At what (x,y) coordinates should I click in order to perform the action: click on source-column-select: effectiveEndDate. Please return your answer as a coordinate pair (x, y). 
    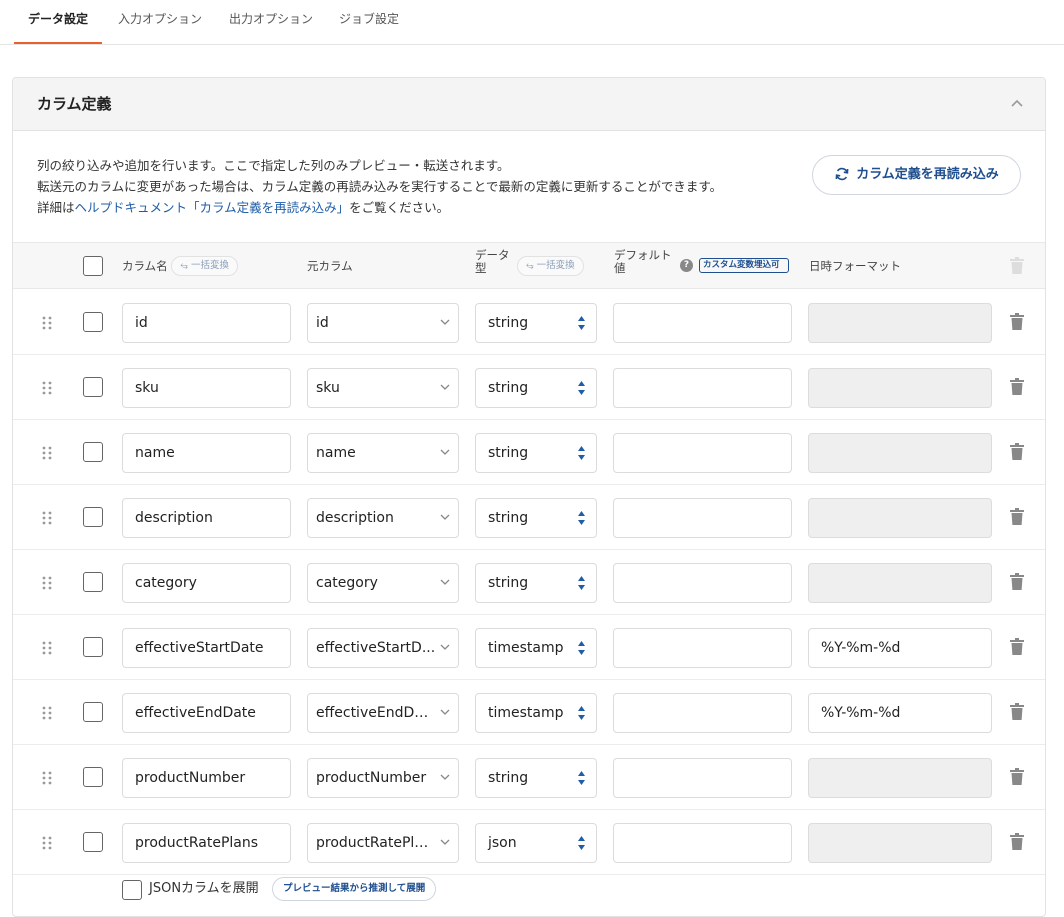
    Looking at the image, I should click on (383, 713).